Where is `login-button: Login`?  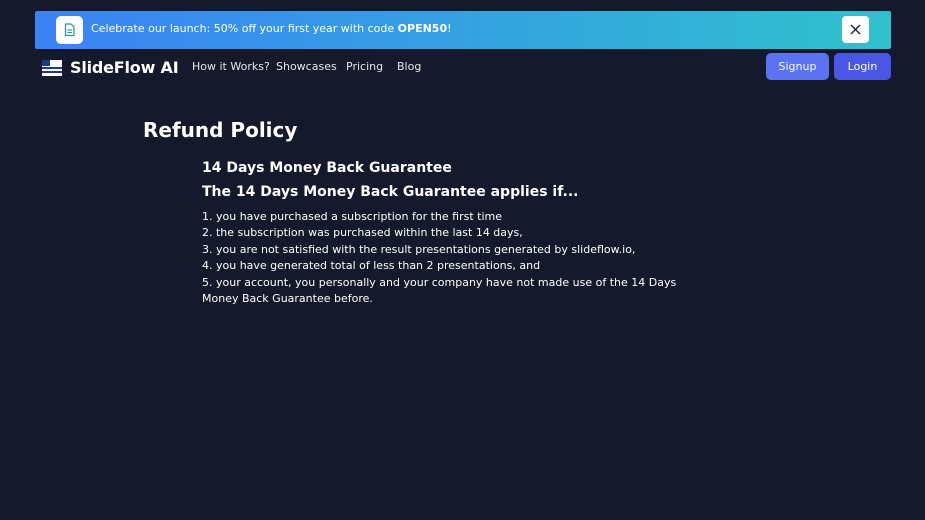
login-button: Login is located at coordinates (862, 66).